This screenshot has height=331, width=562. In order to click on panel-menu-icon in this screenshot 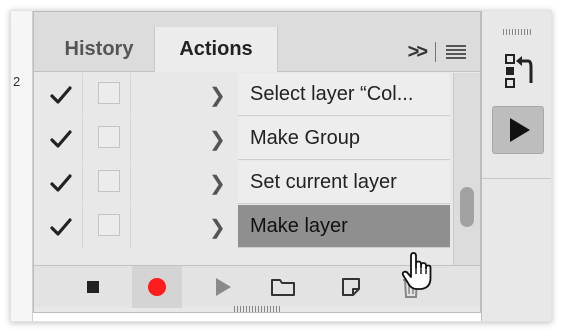, I will do `click(456, 52)`.